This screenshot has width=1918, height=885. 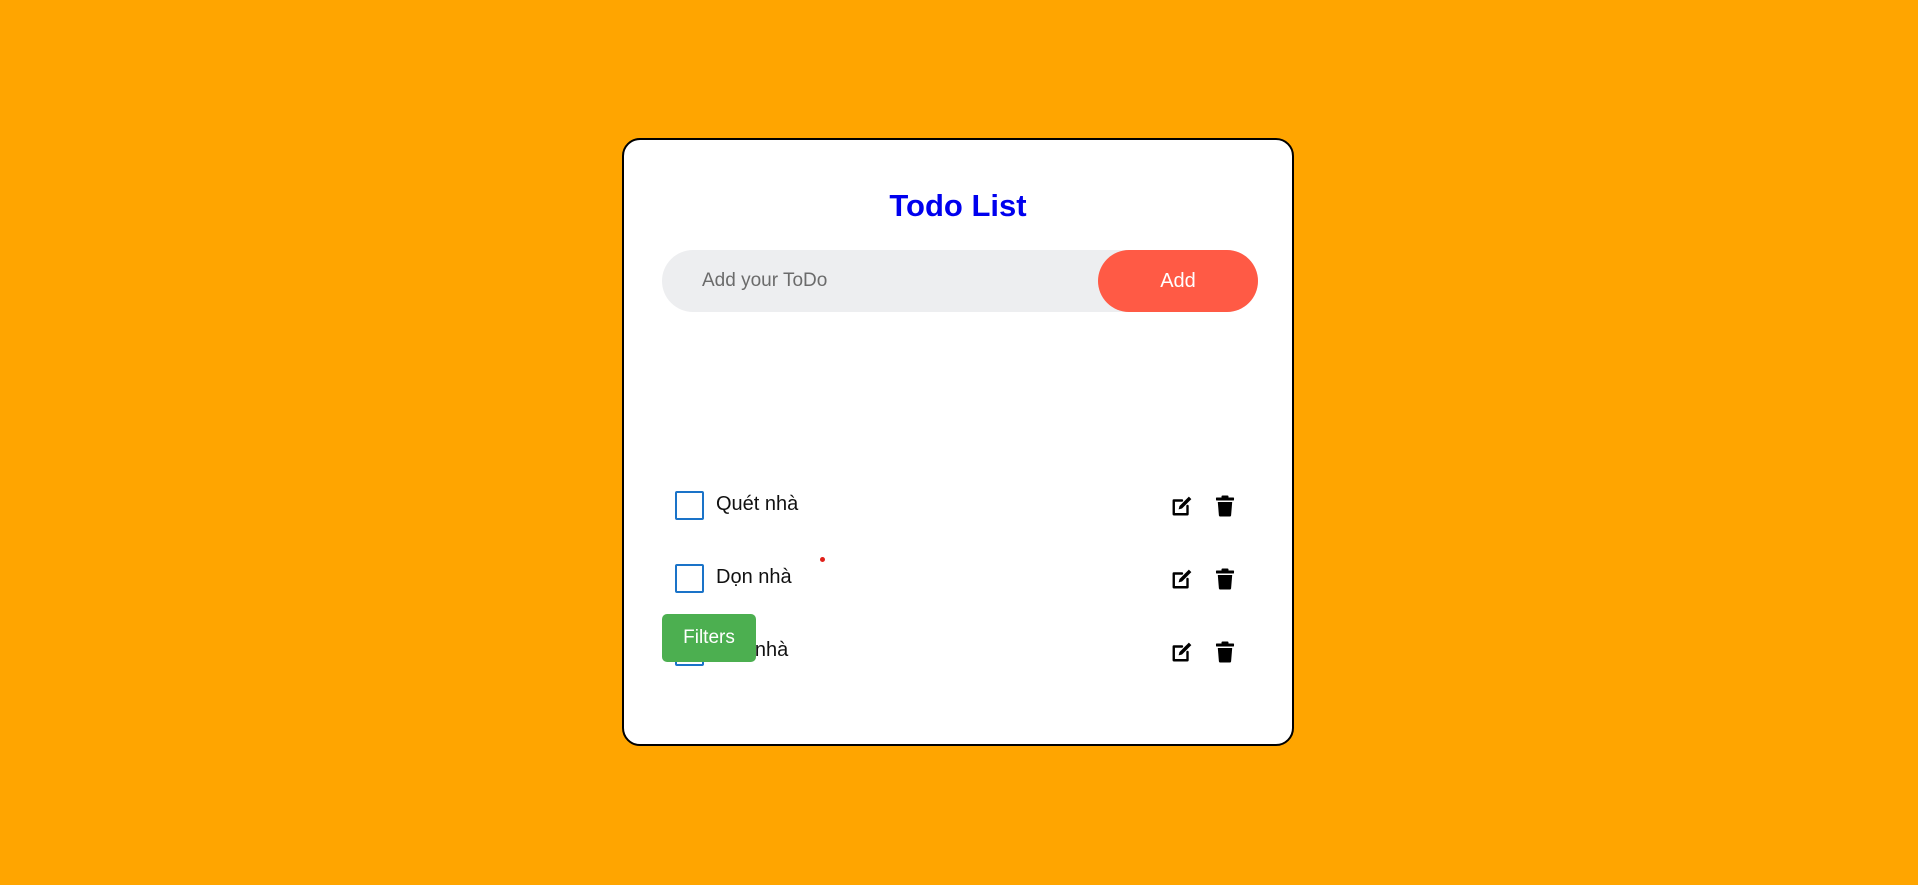 What do you see at coordinates (822, 559) in the screenshot?
I see `cursor-dot` at bounding box center [822, 559].